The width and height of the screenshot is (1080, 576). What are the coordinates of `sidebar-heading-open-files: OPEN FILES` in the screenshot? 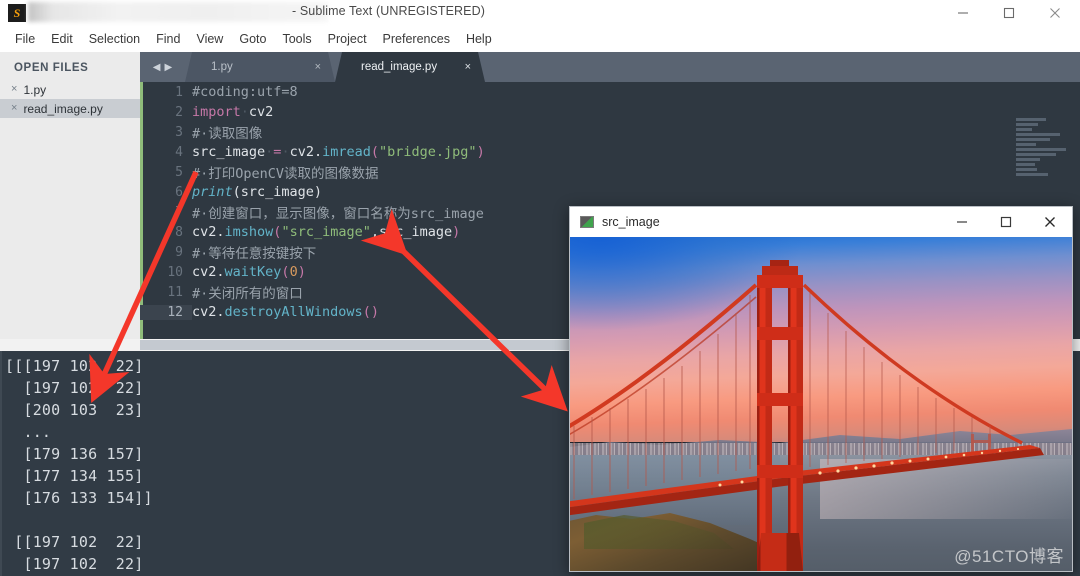 It's located at (51, 68).